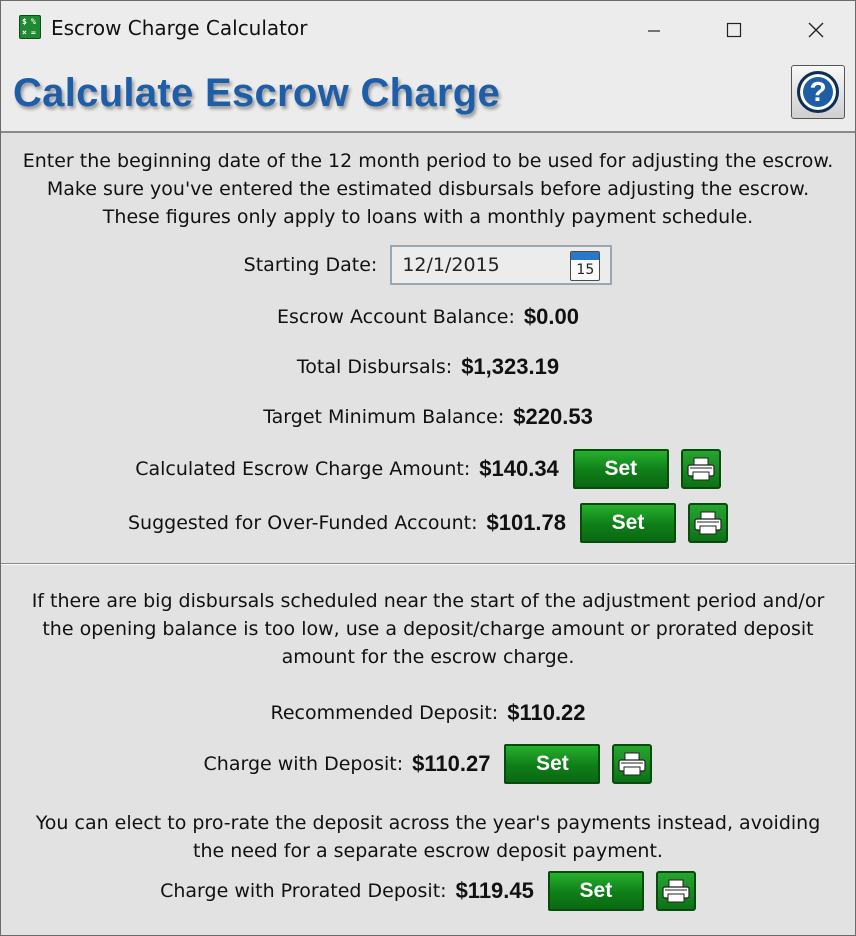  I want to click on calculated-charge-set-button: Set, so click(620, 469).